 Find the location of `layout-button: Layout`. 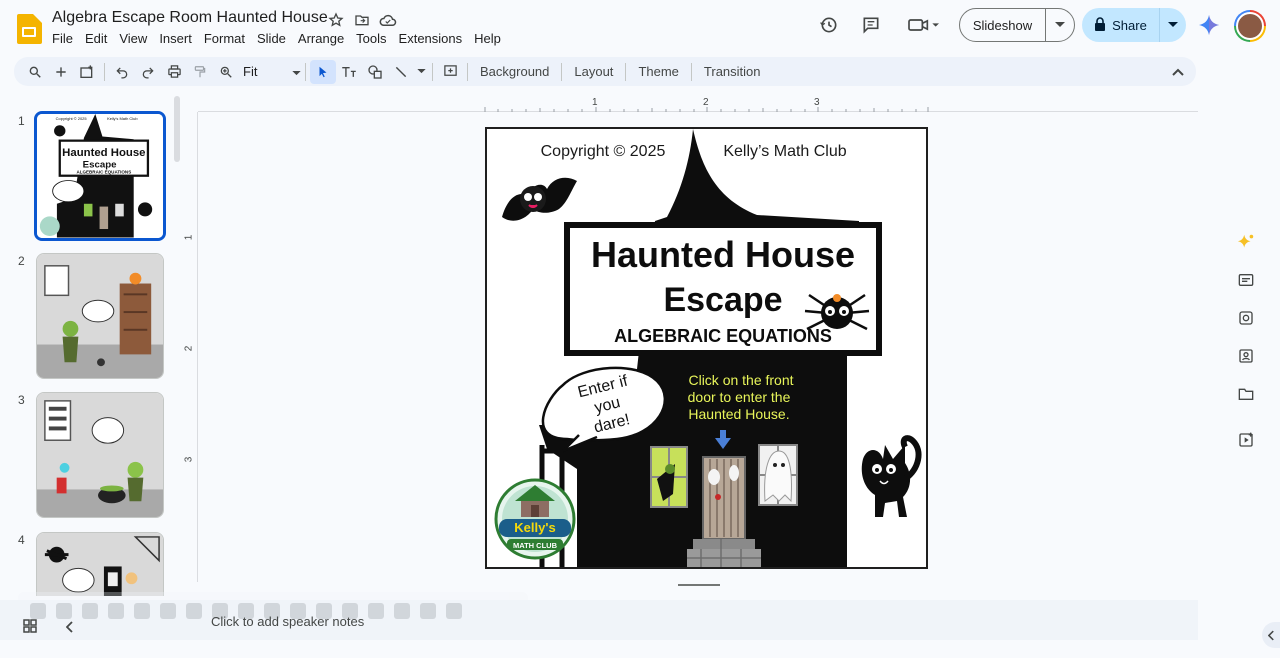

layout-button: Layout is located at coordinates (593, 71).